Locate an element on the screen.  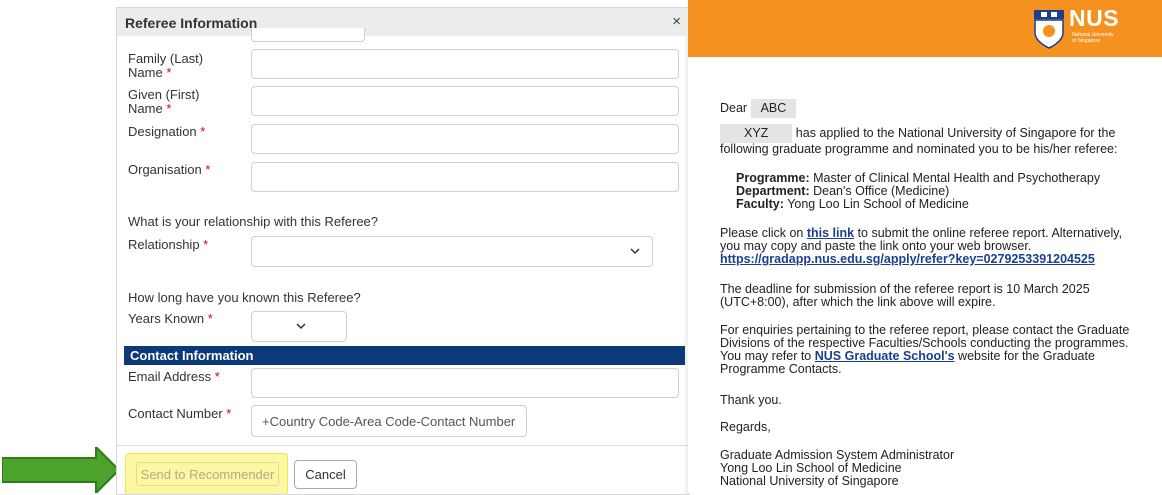
recipient-name: ABC is located at coordinates (773, 108).